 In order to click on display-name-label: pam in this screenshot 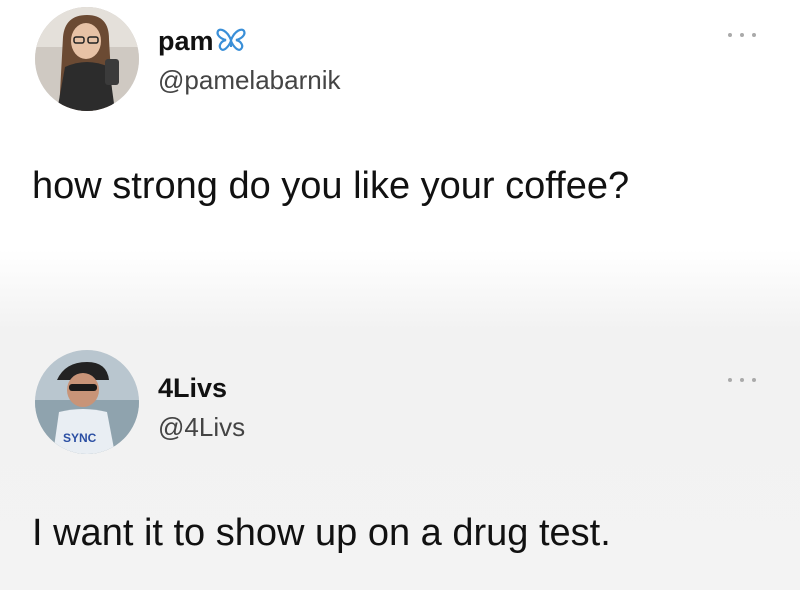, I will do `click(186, 41)`.